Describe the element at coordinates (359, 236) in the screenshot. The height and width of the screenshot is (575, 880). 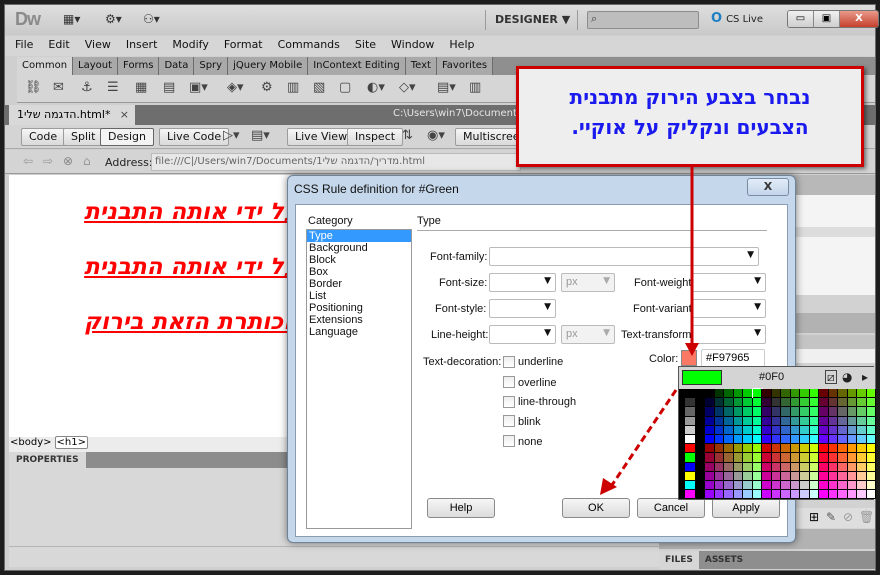
I see `category-type: Type` at that location.